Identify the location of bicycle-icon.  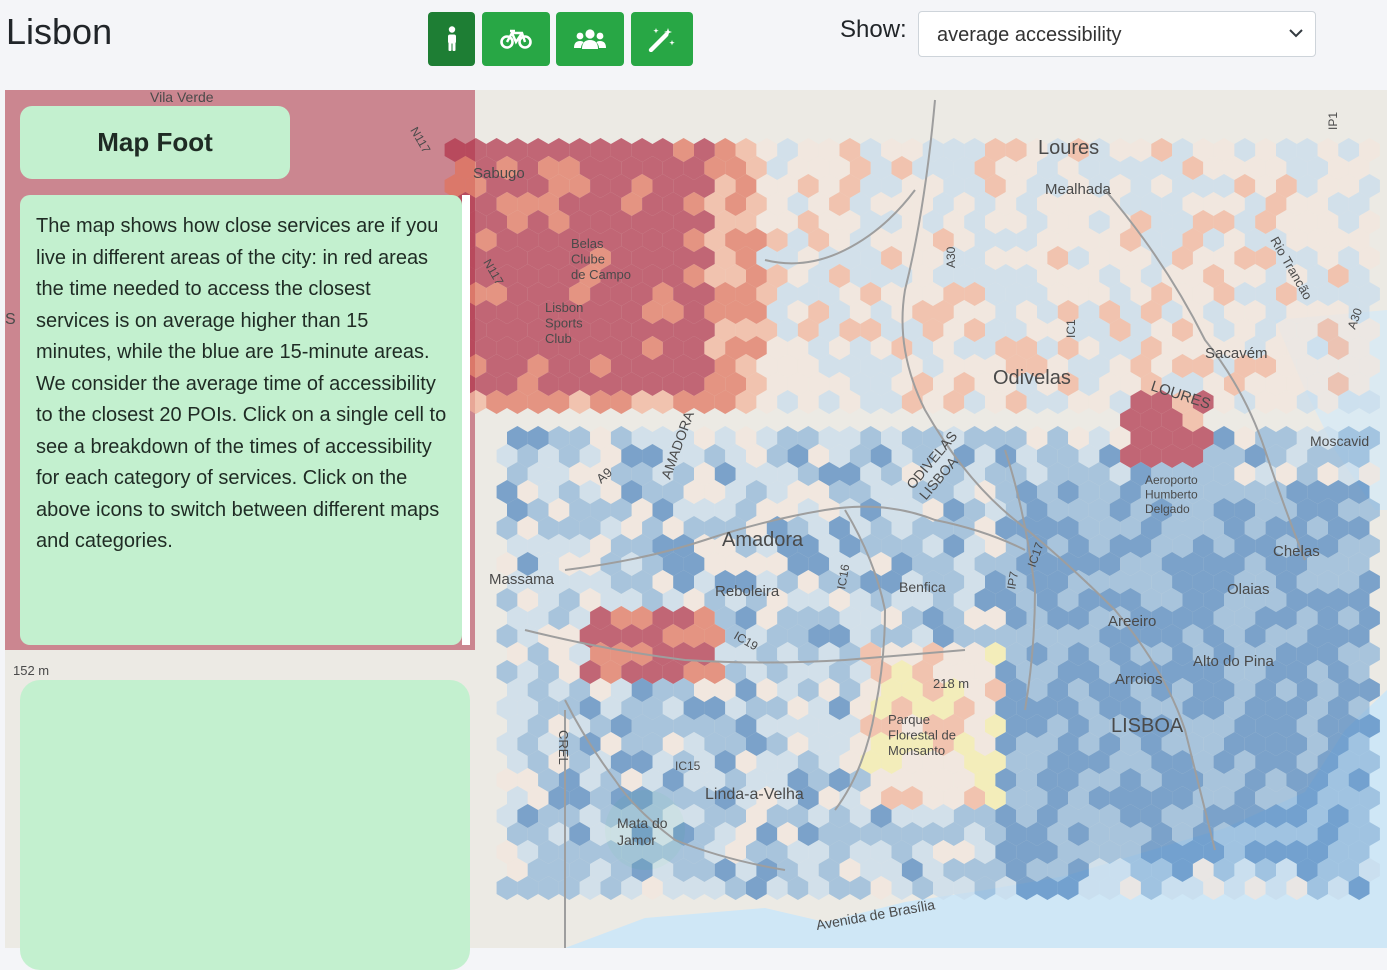
(516, 39).